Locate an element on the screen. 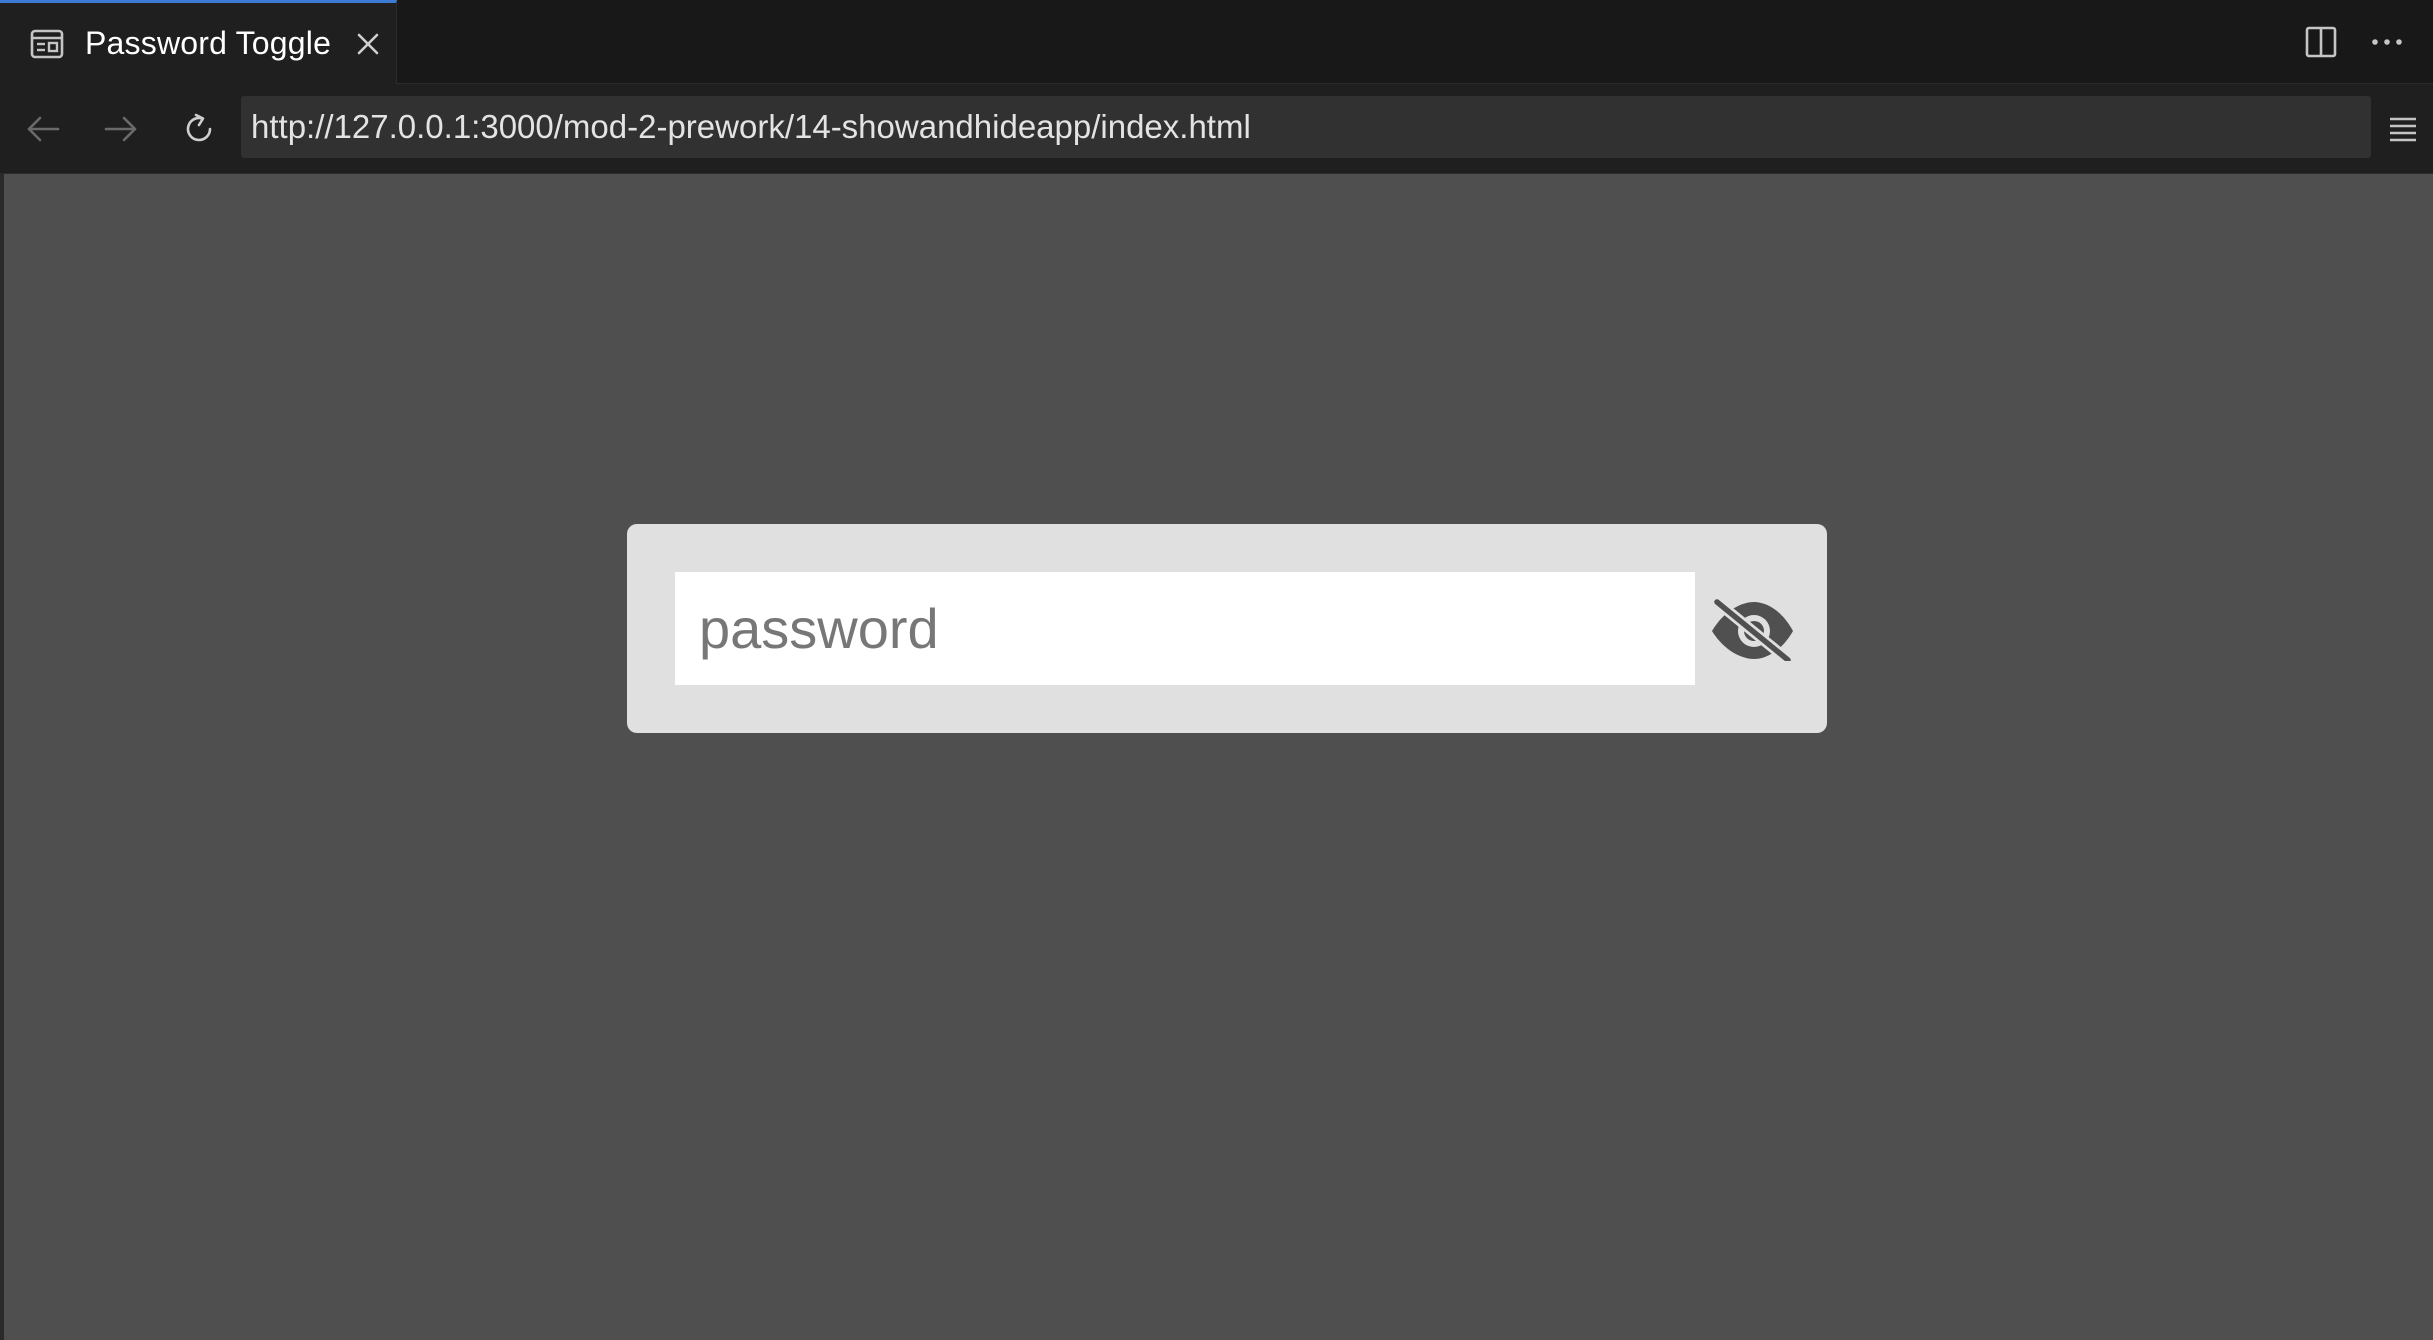  password-card is located at coordinates (1227, 628).